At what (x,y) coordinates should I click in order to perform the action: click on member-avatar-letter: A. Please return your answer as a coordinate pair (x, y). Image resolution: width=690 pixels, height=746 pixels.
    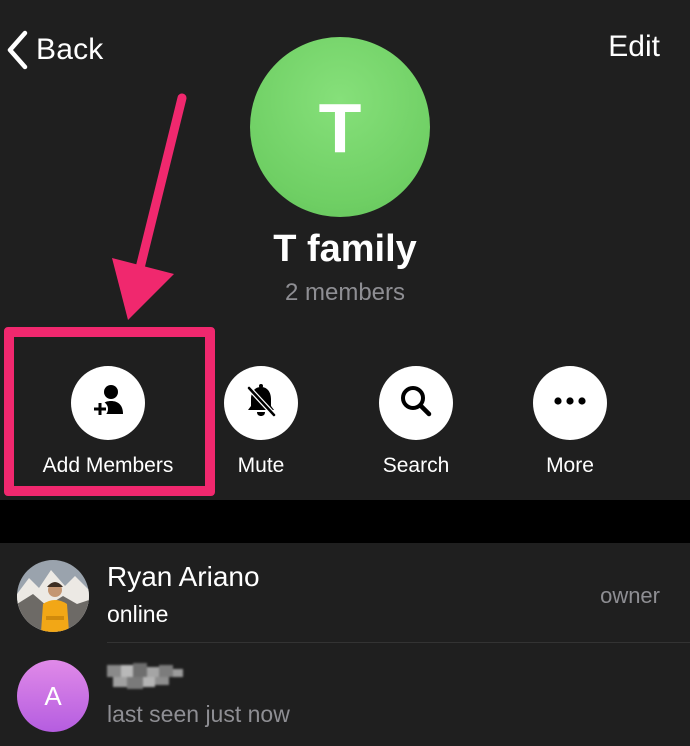
    Looking at the image, I should click on (53, 696).